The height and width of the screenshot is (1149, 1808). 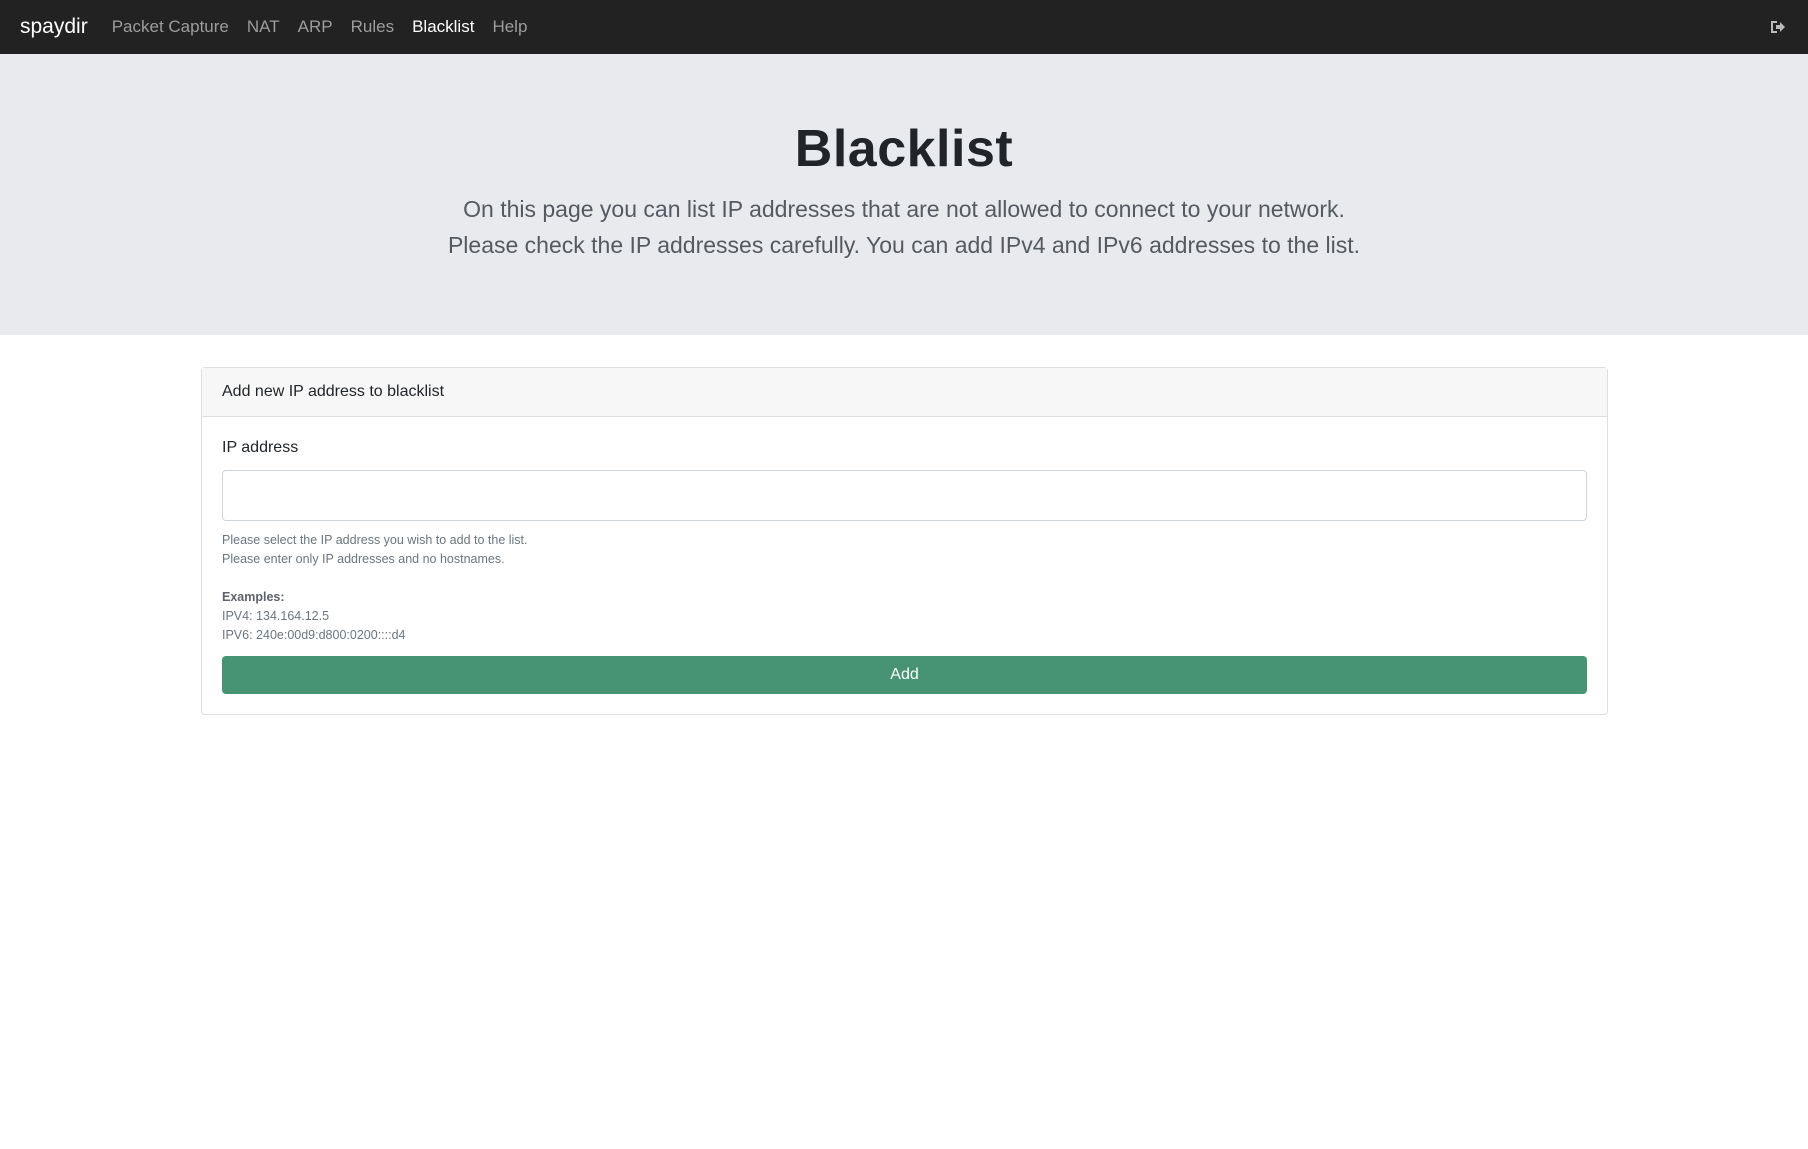 I want to click on nav-link-rules: Rules, so click(x=372, y=27).